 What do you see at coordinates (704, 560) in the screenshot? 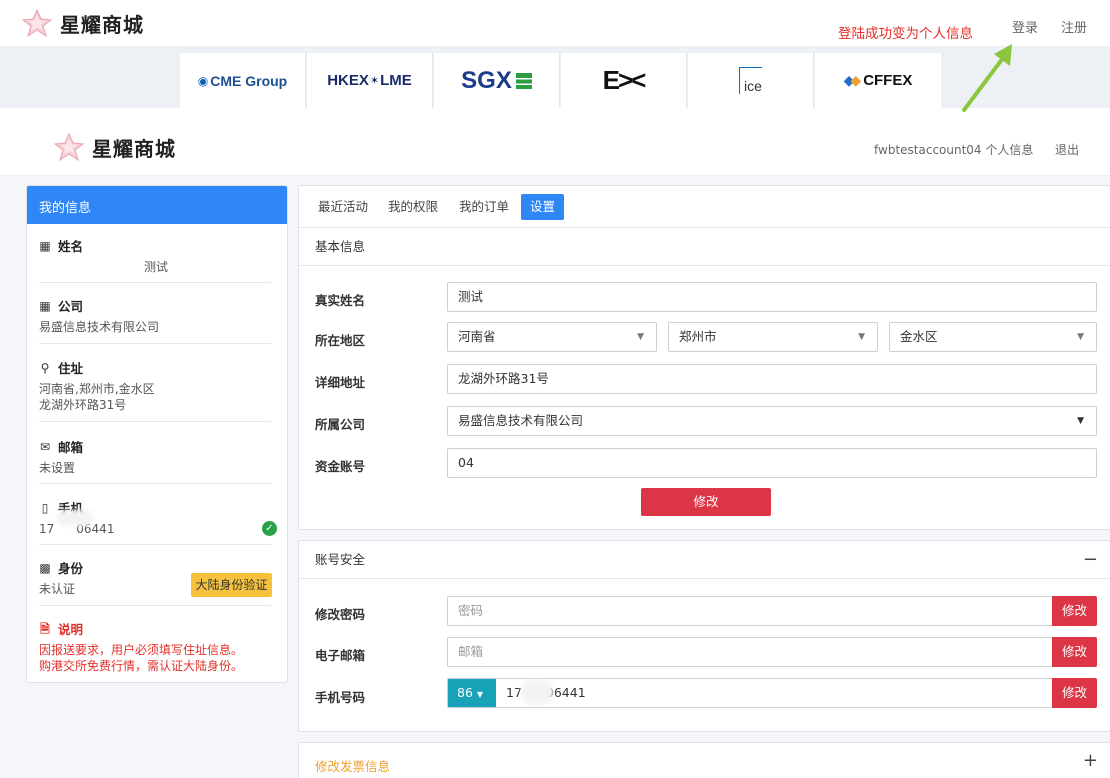
I see `account-security-header: 账号安全 −` at bounding box center [704, 560].